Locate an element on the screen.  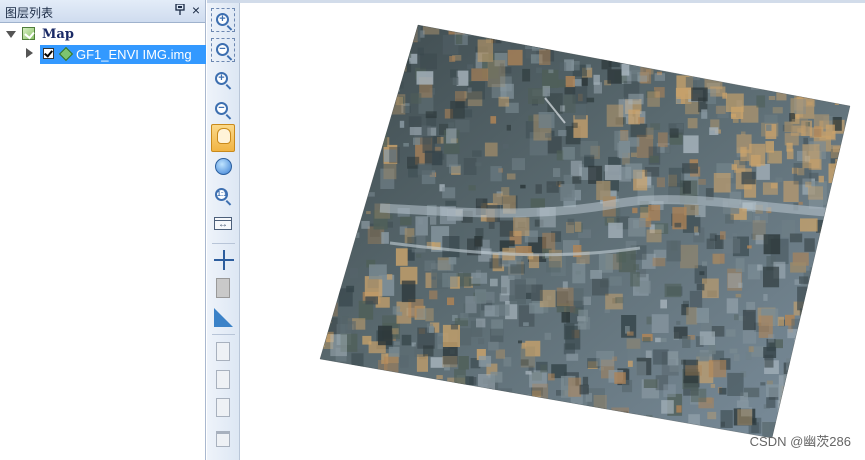
pin-icon is located at coordinates (180, 9).